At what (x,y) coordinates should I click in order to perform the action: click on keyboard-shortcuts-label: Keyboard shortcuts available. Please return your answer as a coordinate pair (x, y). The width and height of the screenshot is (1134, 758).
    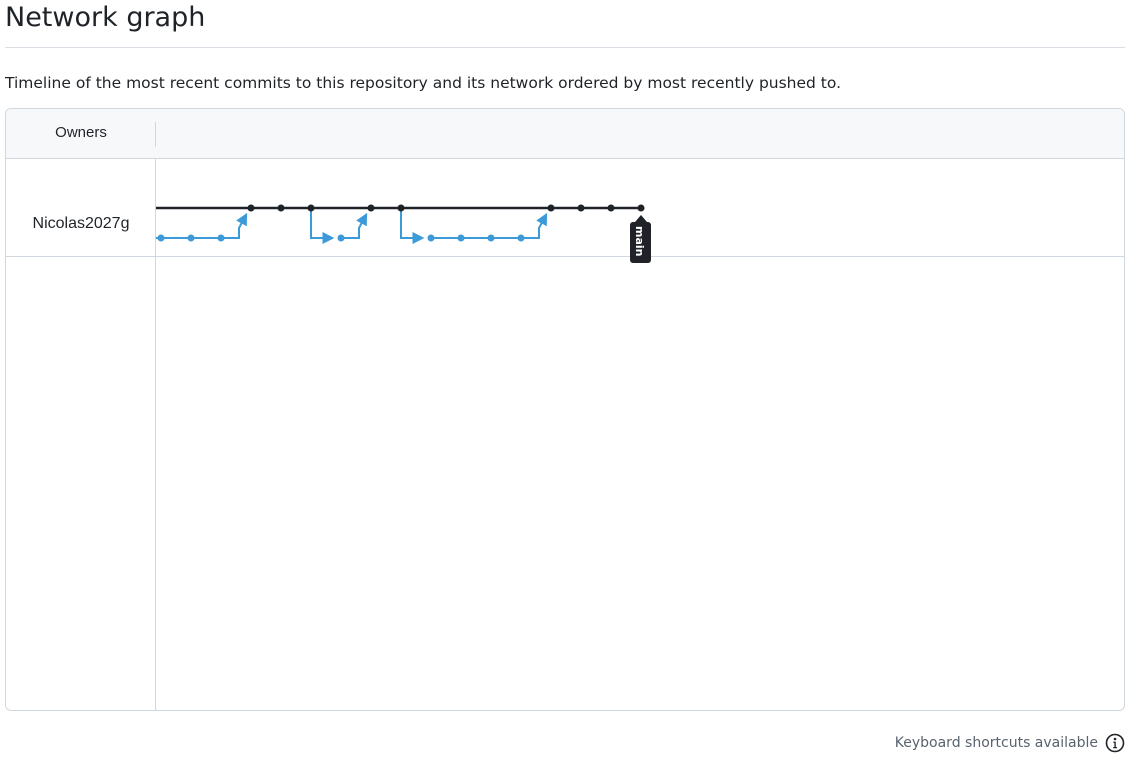
    Looking at the image, I should click on (996, 743).